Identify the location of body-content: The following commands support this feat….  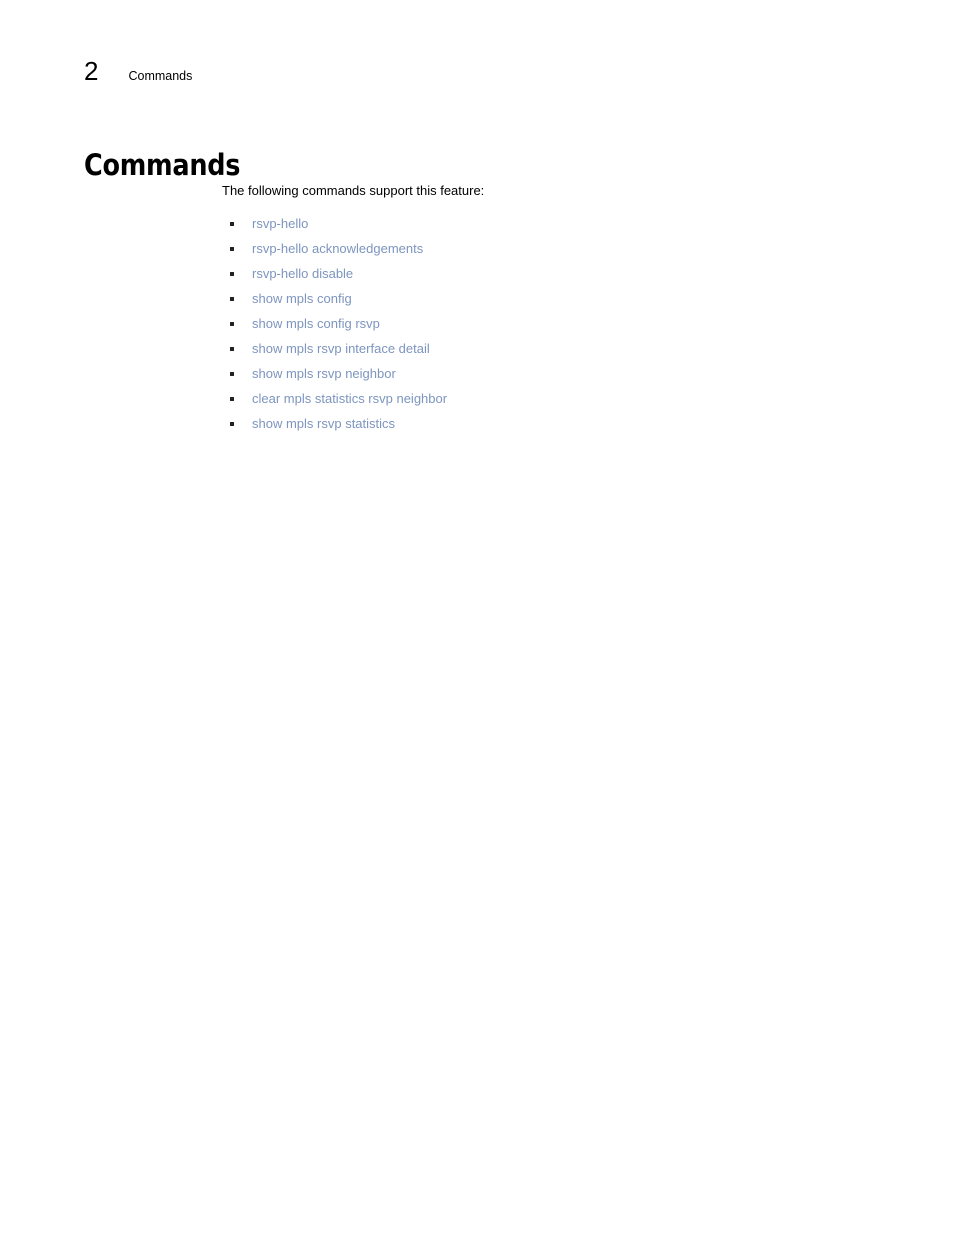
(532, 309).